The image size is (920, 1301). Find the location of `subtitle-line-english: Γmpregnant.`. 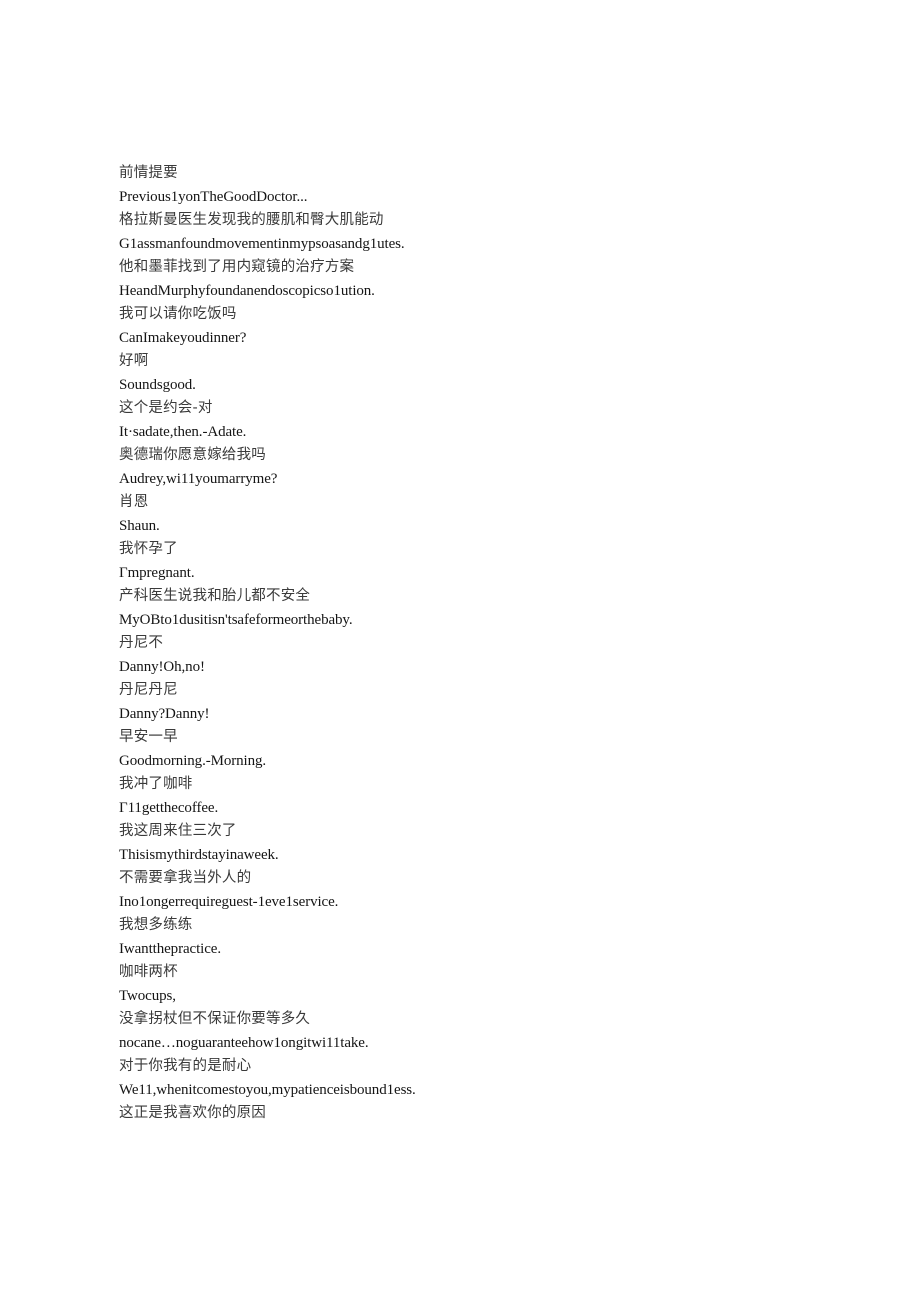

subtitle-line-english: Γmpregnant. is located at coordinates (157, 572).